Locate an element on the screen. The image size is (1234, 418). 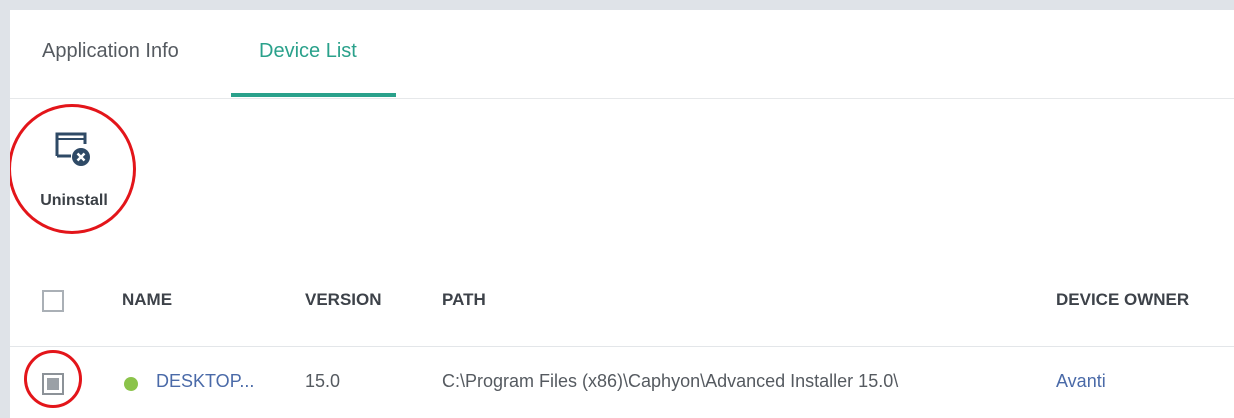
tab-application-info: Application Info is located at coordinates (110, 51).